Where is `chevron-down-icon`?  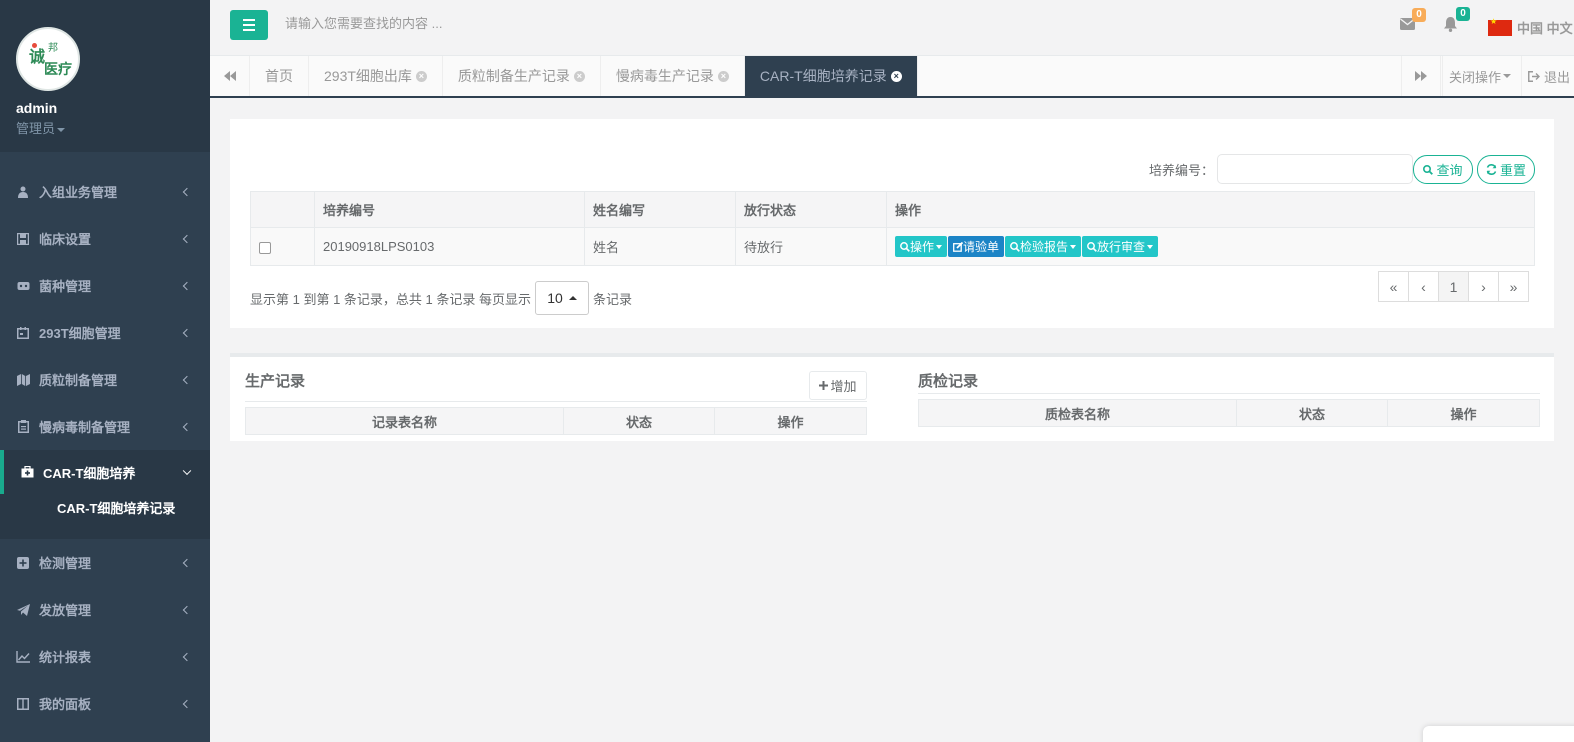 chevron-down-icon is located at coordinates (187, 471).